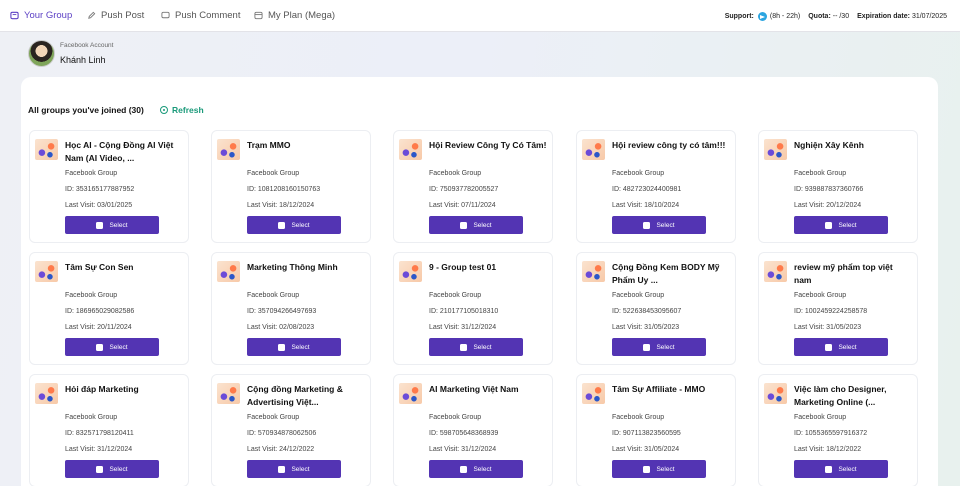  Describe the element at coordinates (86, 110) in the screenshot. I see `groups-title: All groups you've joined (30)` at that location.